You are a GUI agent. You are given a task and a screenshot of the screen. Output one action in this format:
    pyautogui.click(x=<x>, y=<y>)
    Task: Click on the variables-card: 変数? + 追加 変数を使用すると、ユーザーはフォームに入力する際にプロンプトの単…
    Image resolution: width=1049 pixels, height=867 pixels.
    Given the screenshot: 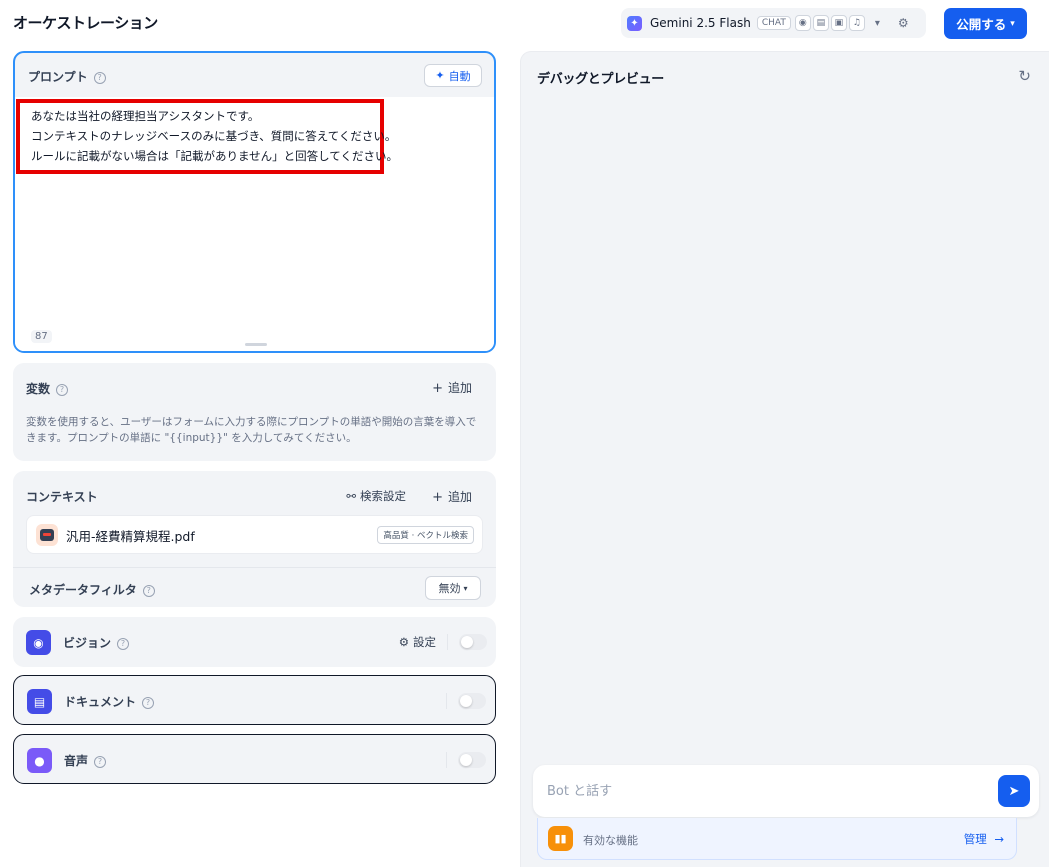 What is the action you would take?
    pyautogui.click(x=254, y=412)
    